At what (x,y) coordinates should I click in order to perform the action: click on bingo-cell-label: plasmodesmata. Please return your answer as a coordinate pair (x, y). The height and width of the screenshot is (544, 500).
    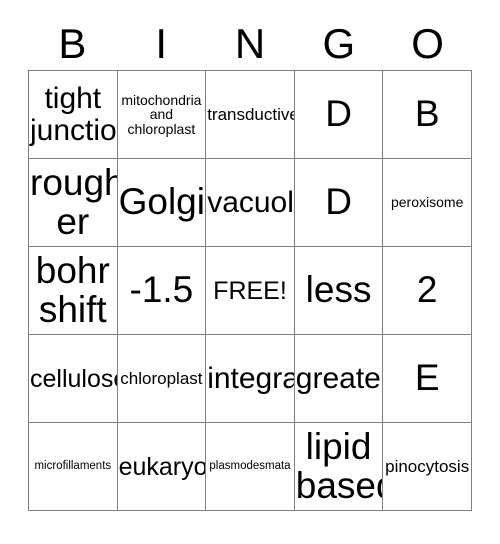
    Looking at the image, I should click on (250, 465).